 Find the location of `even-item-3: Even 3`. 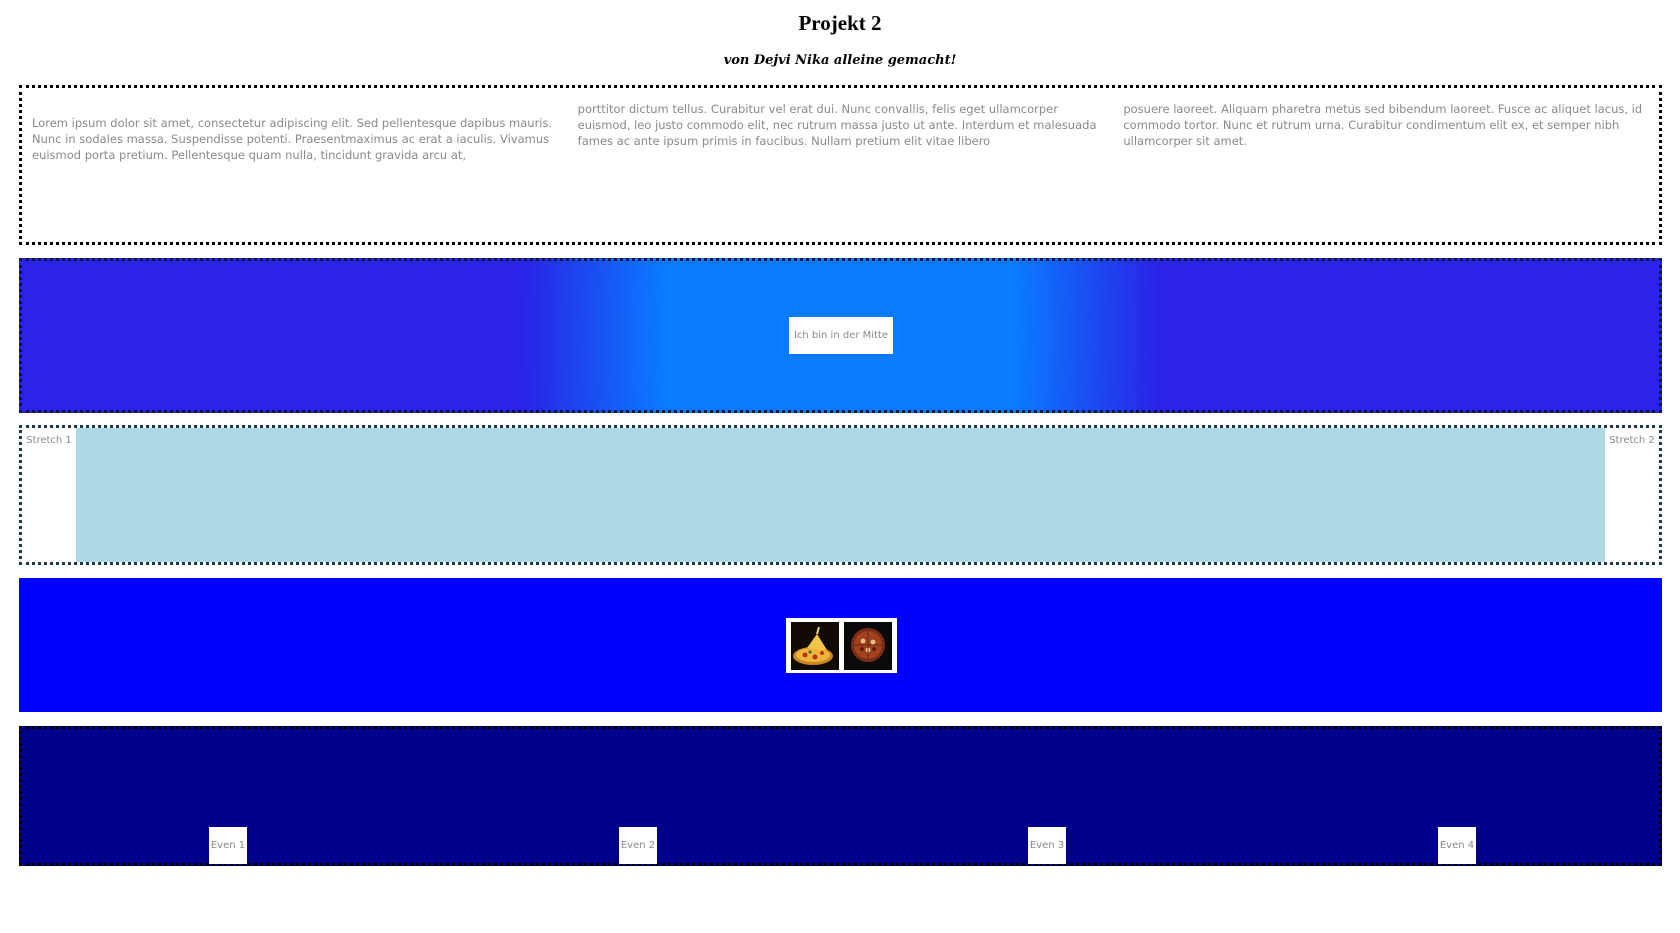

even-item-3: Even 3 is located at coordinates (1047, 845).